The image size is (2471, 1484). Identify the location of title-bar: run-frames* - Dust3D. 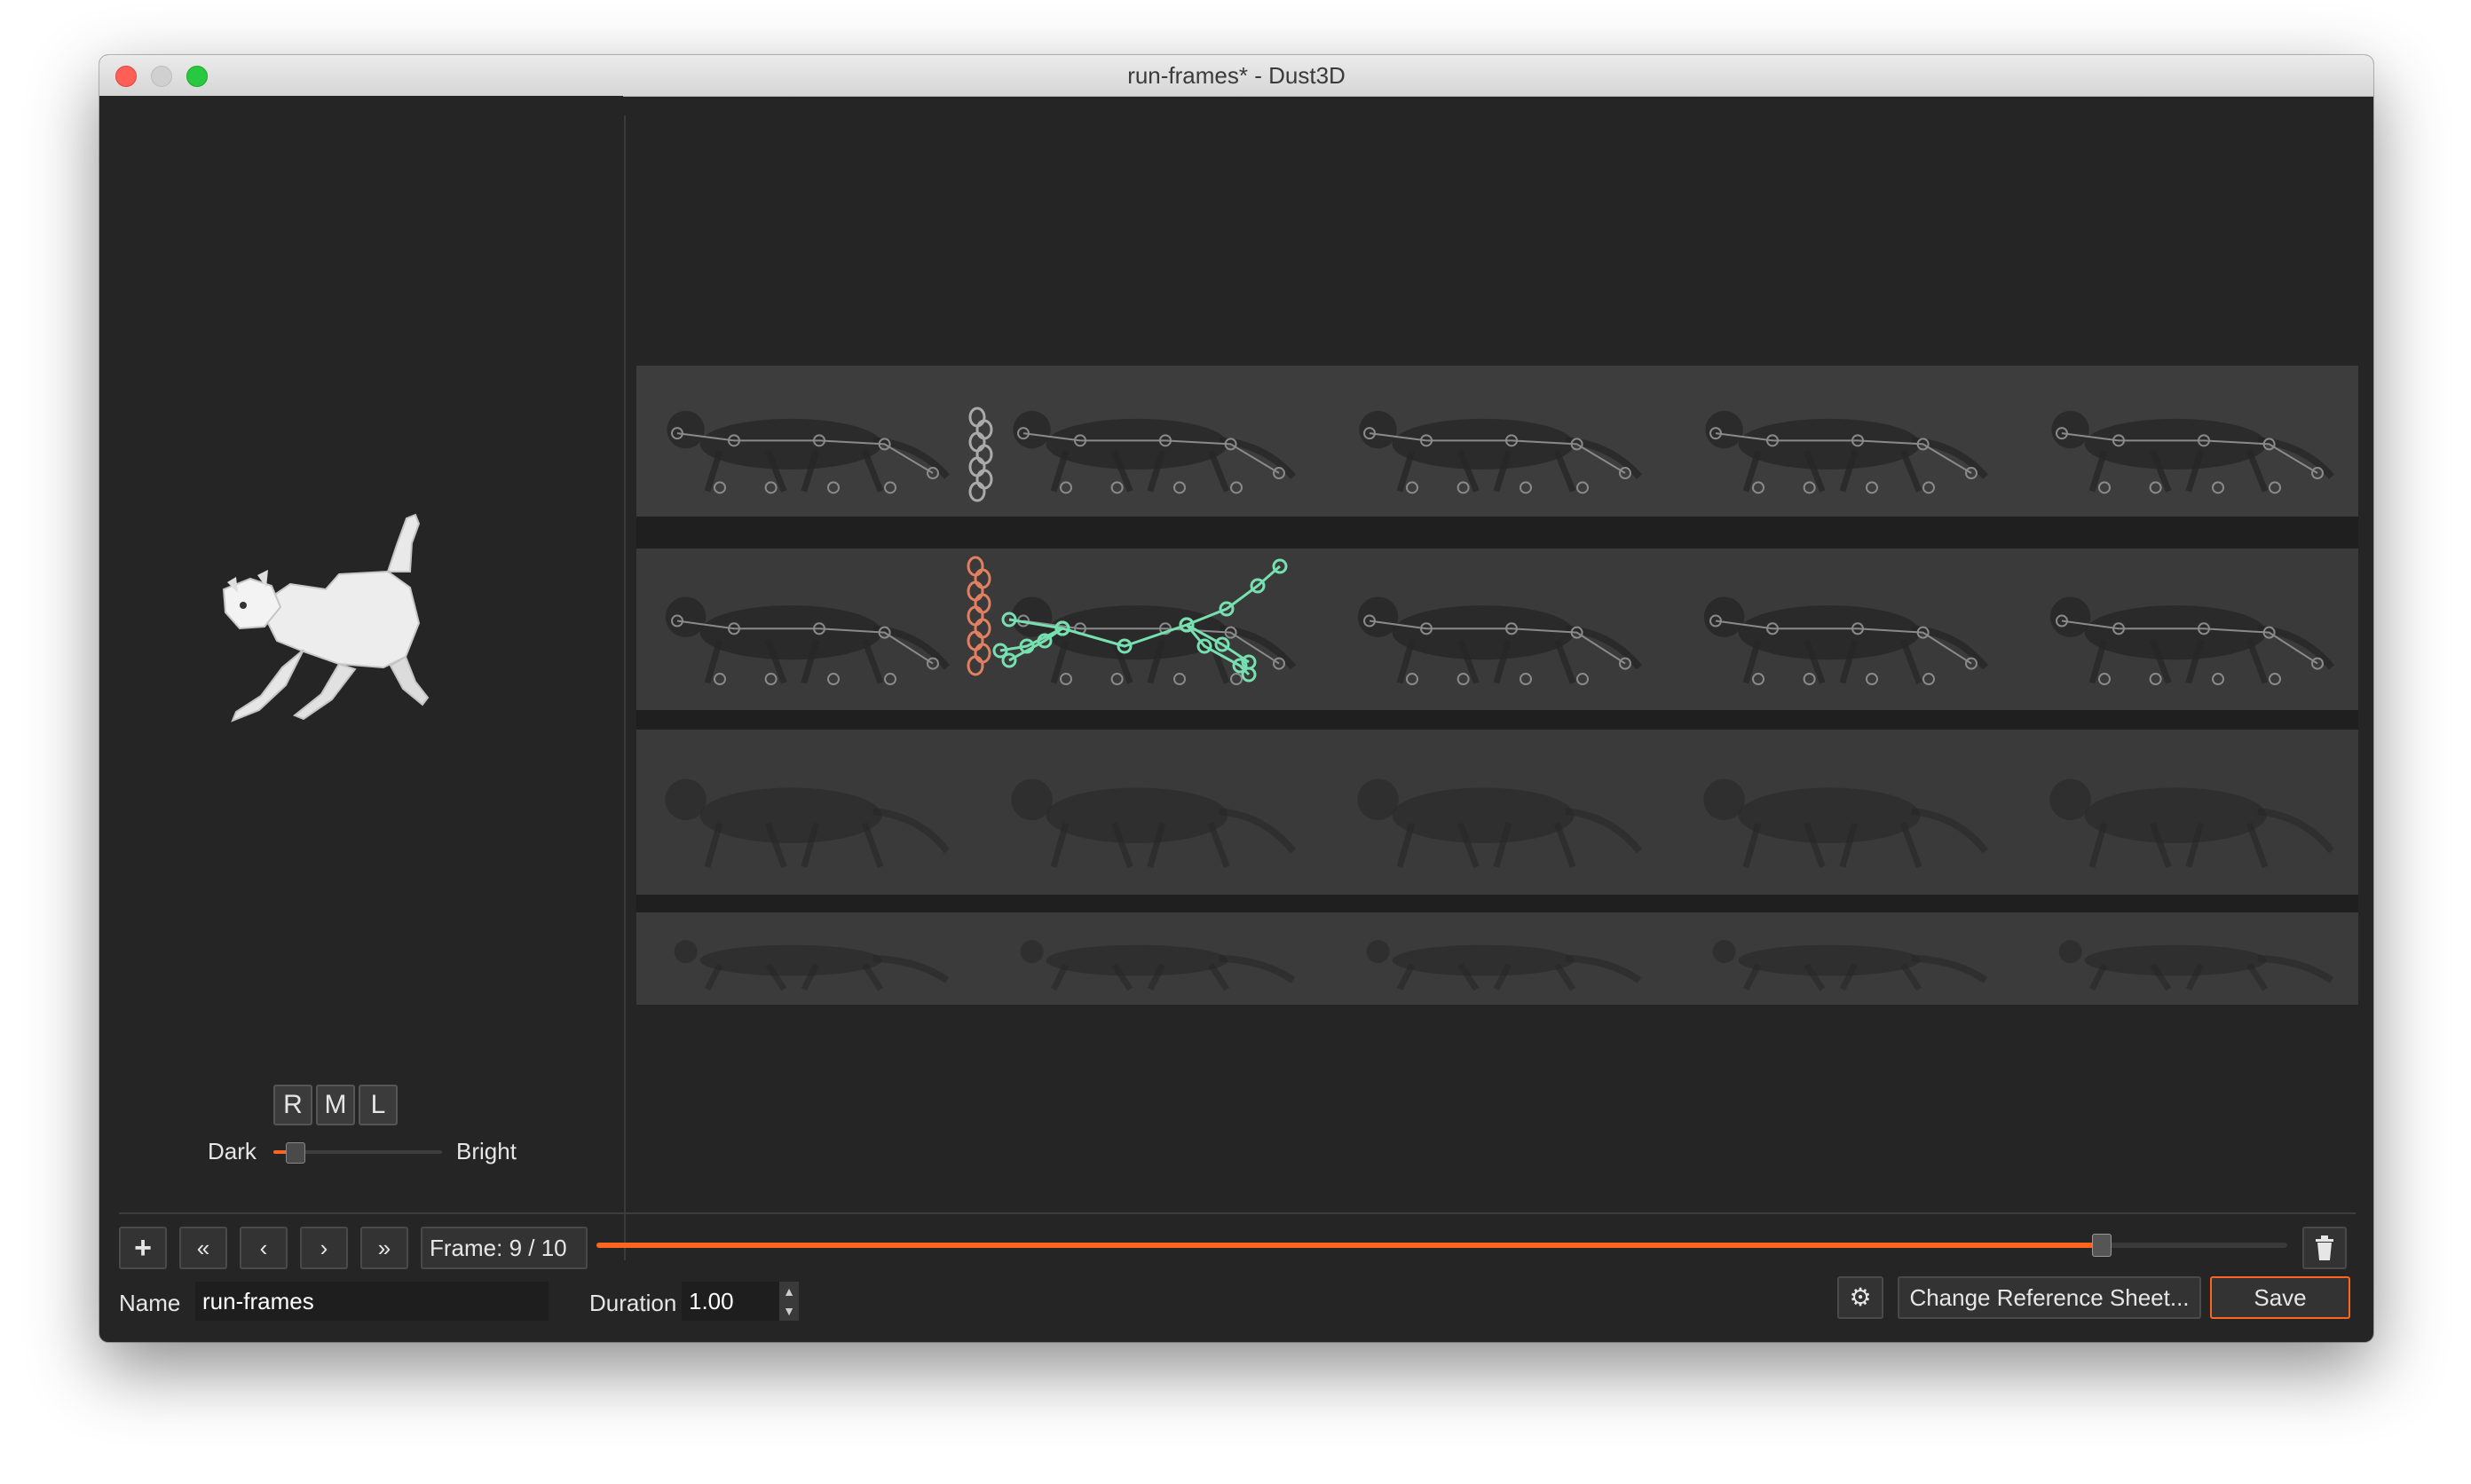
(1236, 76).